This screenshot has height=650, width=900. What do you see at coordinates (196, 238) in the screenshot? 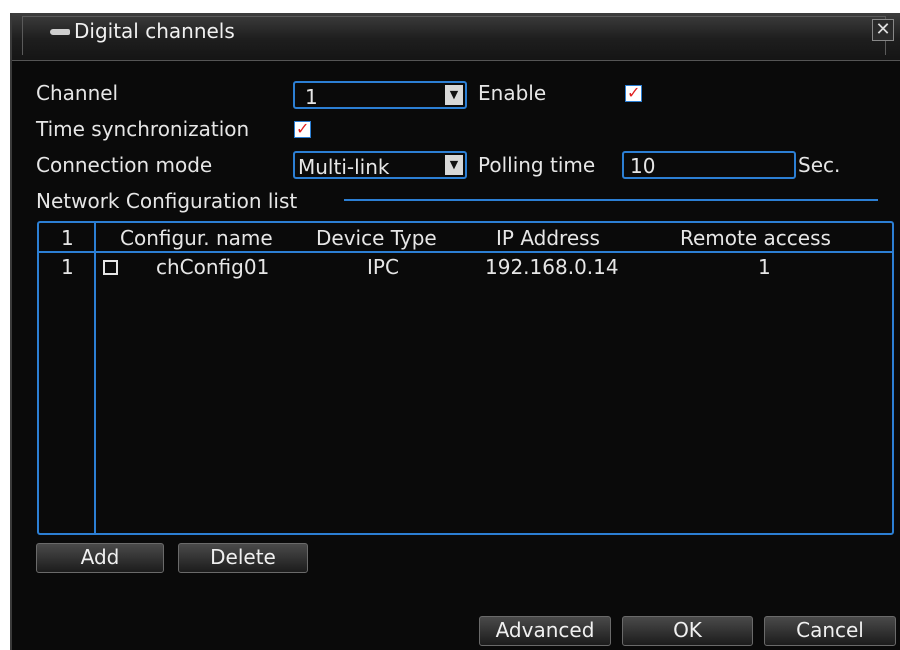
I see `header-config-name: Configur. name` at bounding box center [196, 238].